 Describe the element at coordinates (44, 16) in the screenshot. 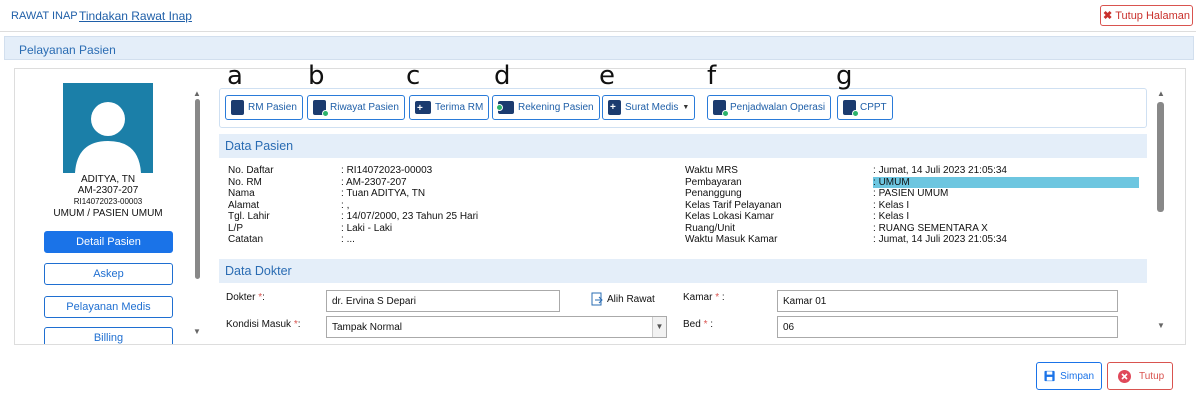

I see `breadcrumb-section: RAWAT INAP` at that location.